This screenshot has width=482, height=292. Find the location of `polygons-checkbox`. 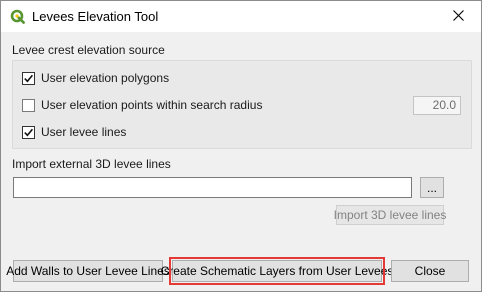

polygons-checkbox is located at coordinates (28, 78).